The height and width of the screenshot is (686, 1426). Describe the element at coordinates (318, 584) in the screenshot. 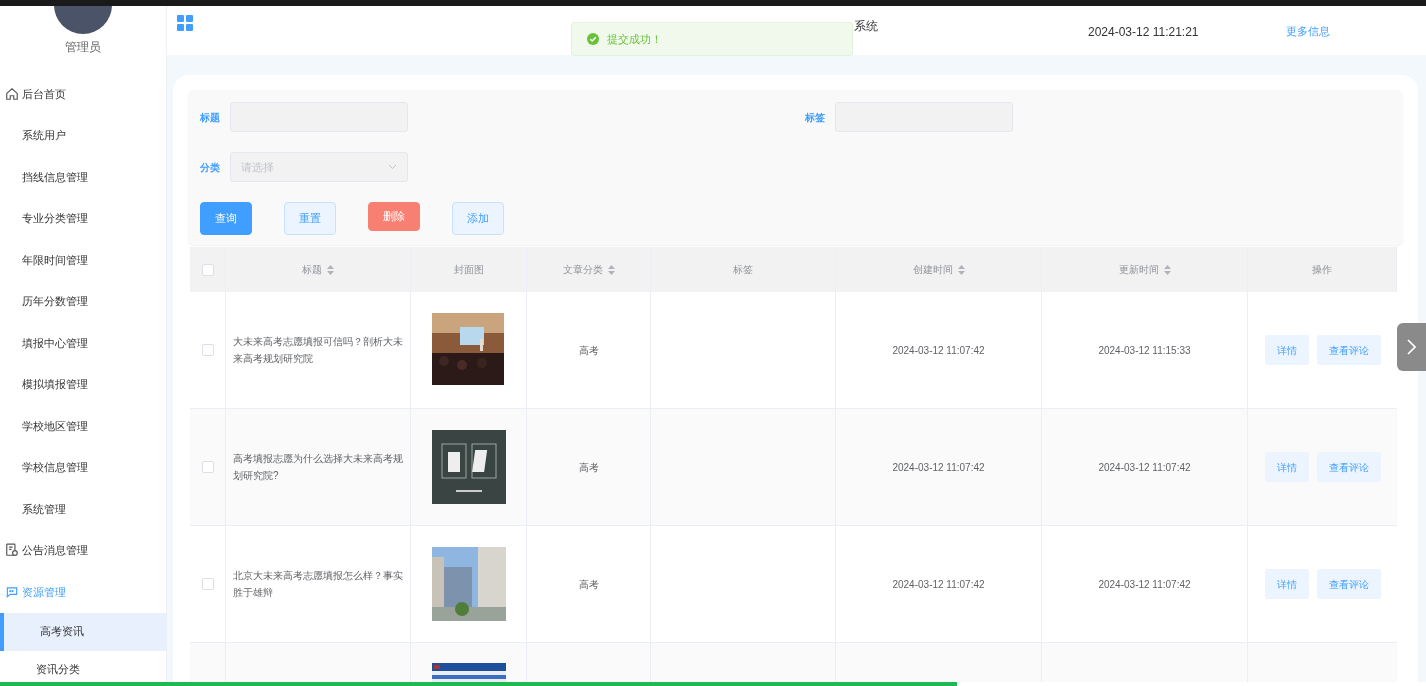

I see `table-cell-text: 北京大未来高考志愿填报怎么样？事实胜于雄辩` at that location.